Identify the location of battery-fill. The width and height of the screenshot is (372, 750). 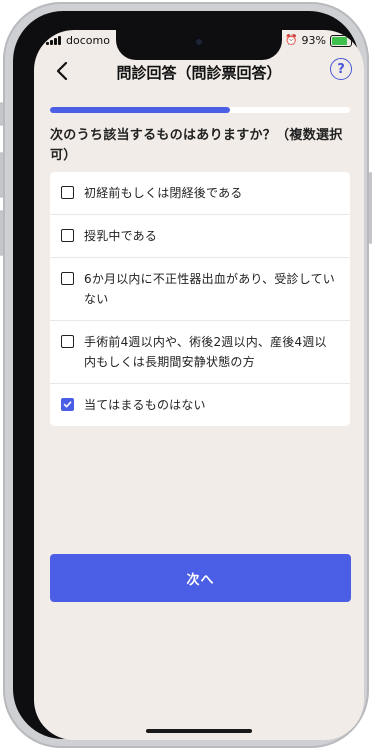
(339, 40).